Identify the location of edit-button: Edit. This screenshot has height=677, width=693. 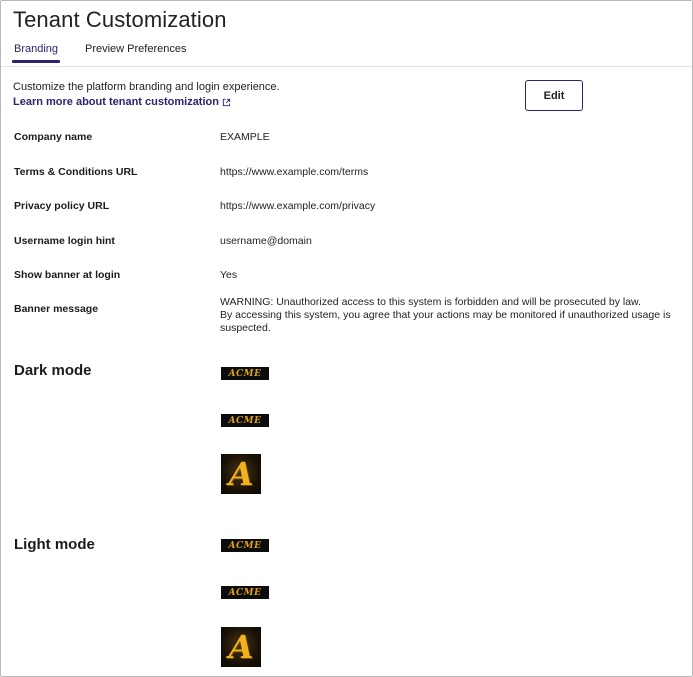
(554, 95).